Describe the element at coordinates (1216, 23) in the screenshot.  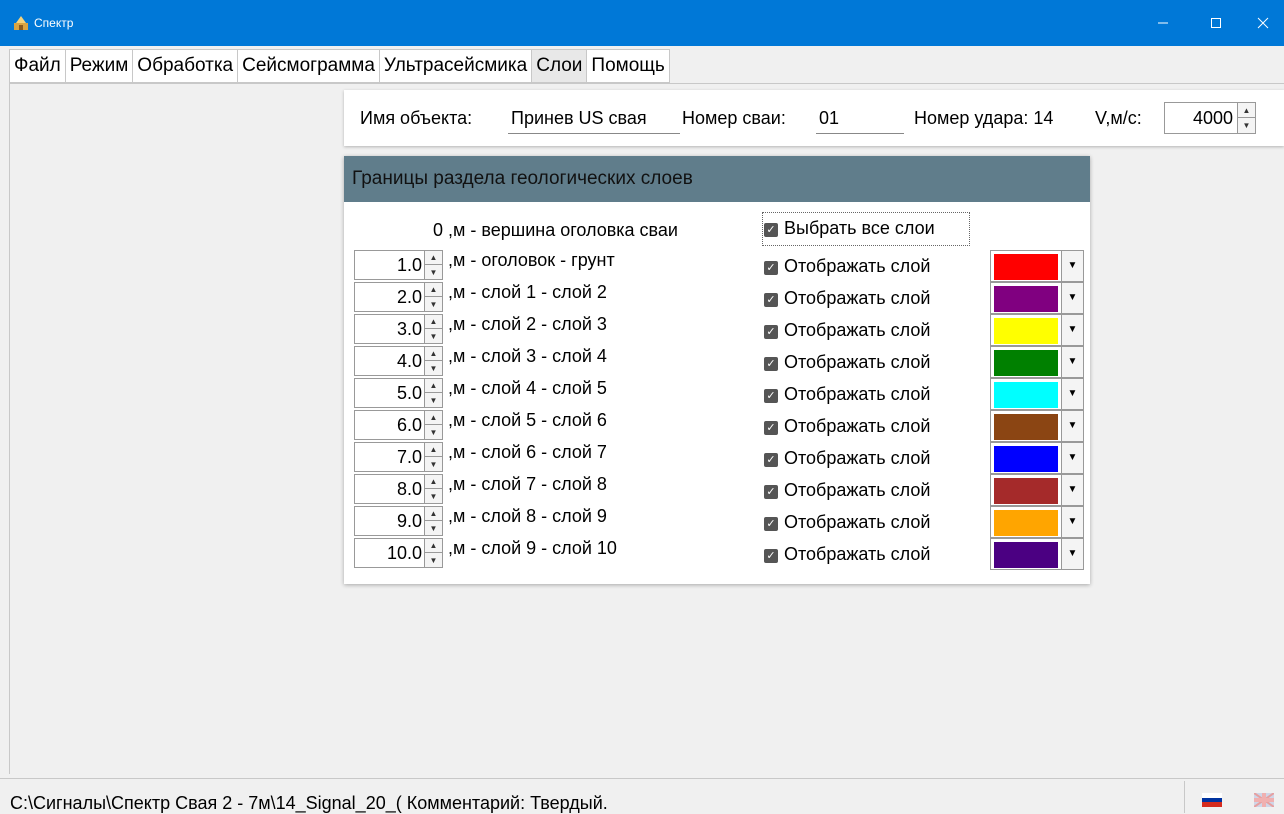
I see `maximize-button` at that location.